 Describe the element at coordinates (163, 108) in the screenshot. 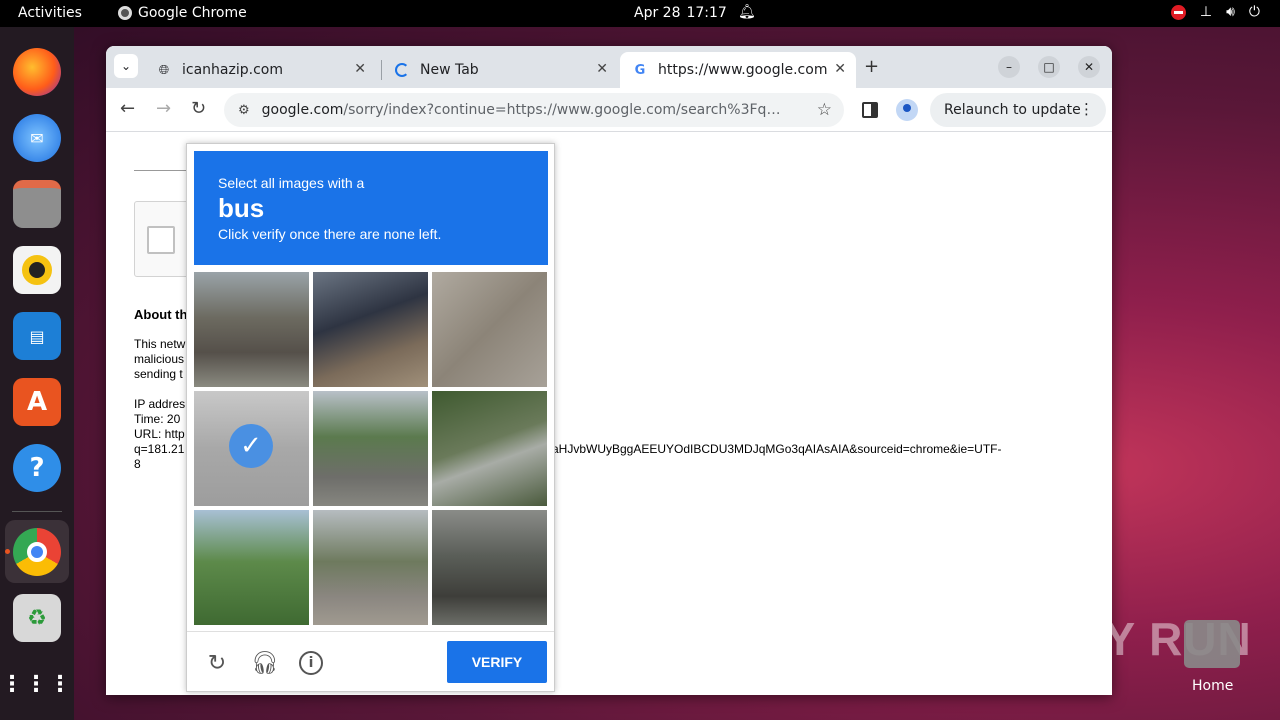

I see `forward-button: →` at that location.